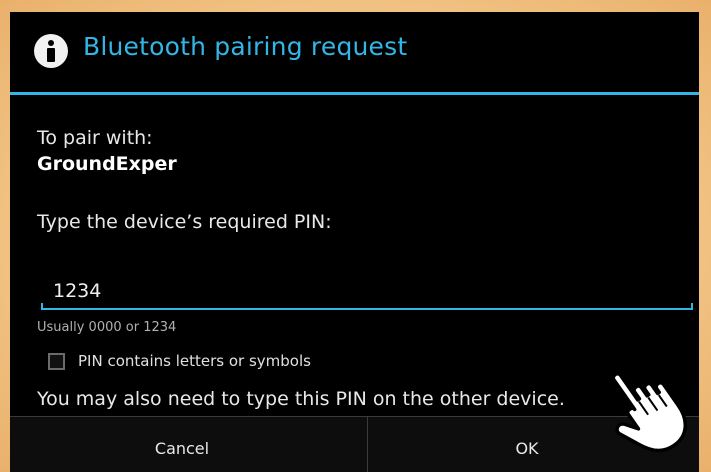 The width and height of the screenshot is (711, 472). What do you see at coordinates (354, 93) in the screenshot?
I see `title-divider` at bounding box center [354, 93].